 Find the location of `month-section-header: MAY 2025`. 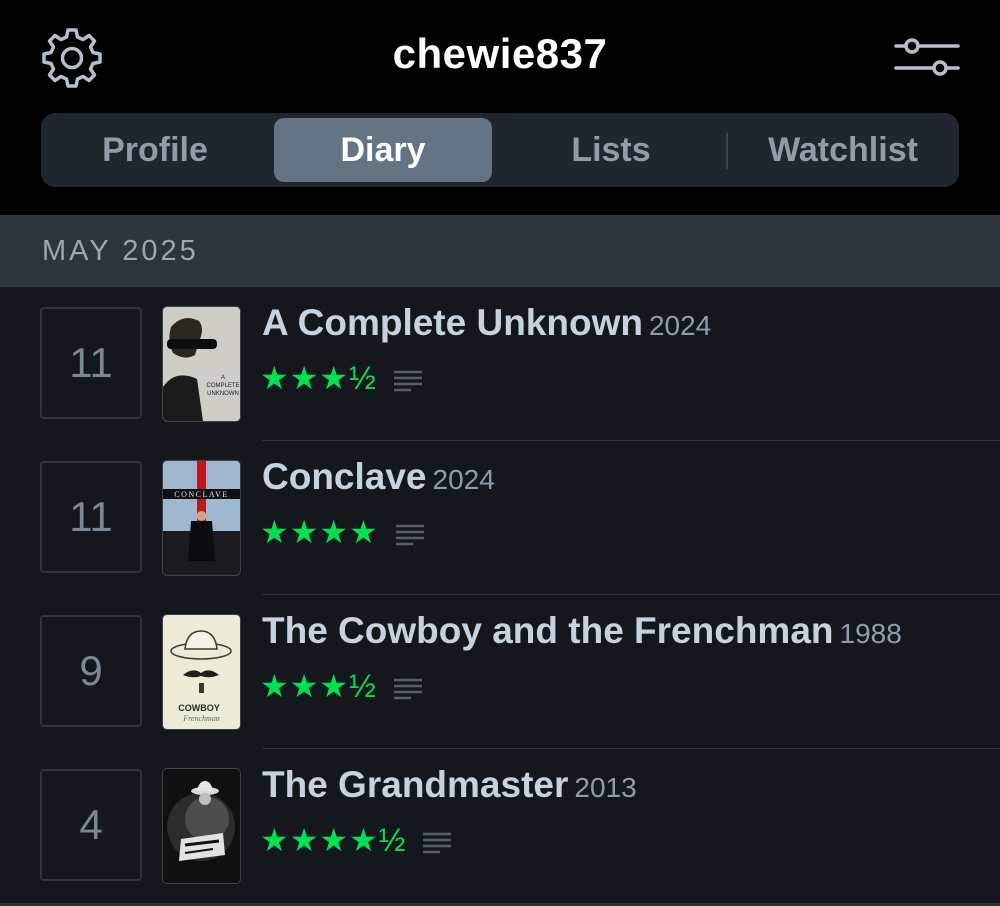

month-section-header: MAY 2025 is located at coordinates (500, 251).